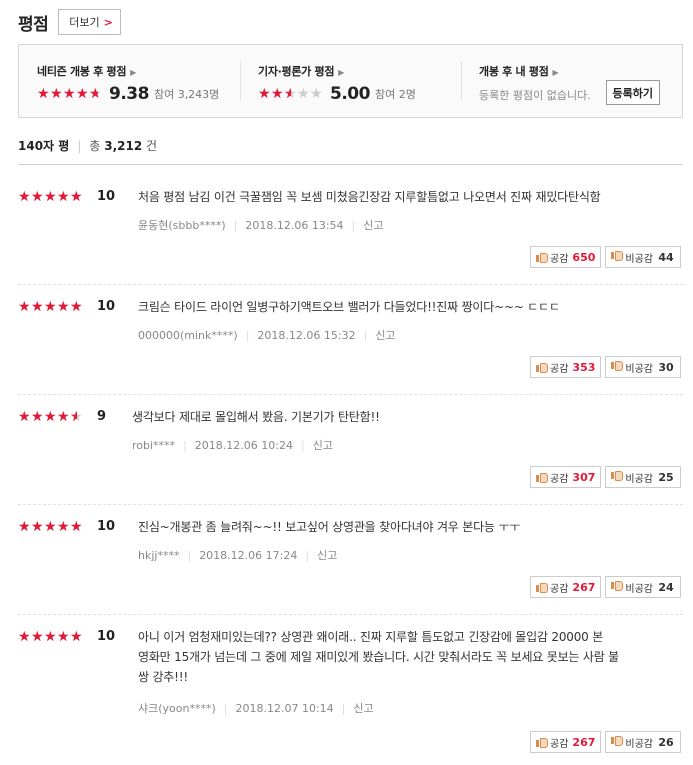  I want to click on tab-140-reviews: 140자 평, so click(43, 145).